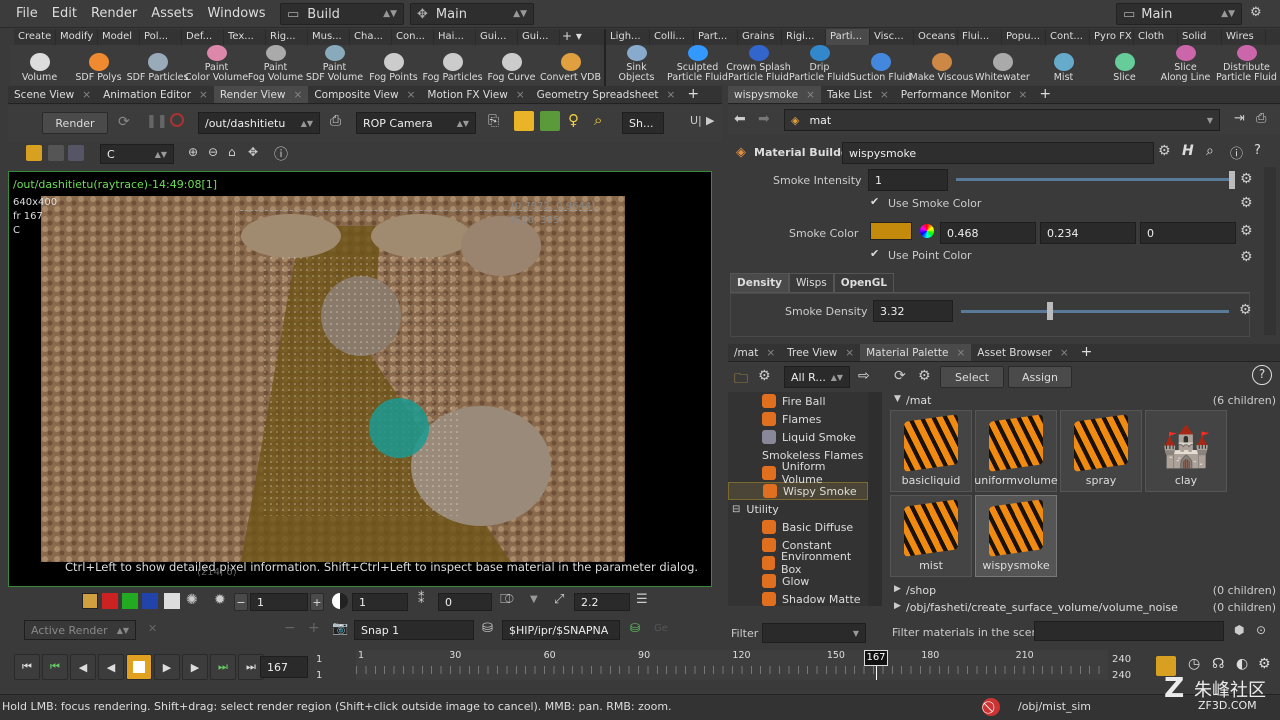 This screenshot has width=1280, height=720. What do you see at coordinates (155, 94) in the screenshot?
I see `pane-tab: Animation Editor ×` at bounding box center [155, 94].